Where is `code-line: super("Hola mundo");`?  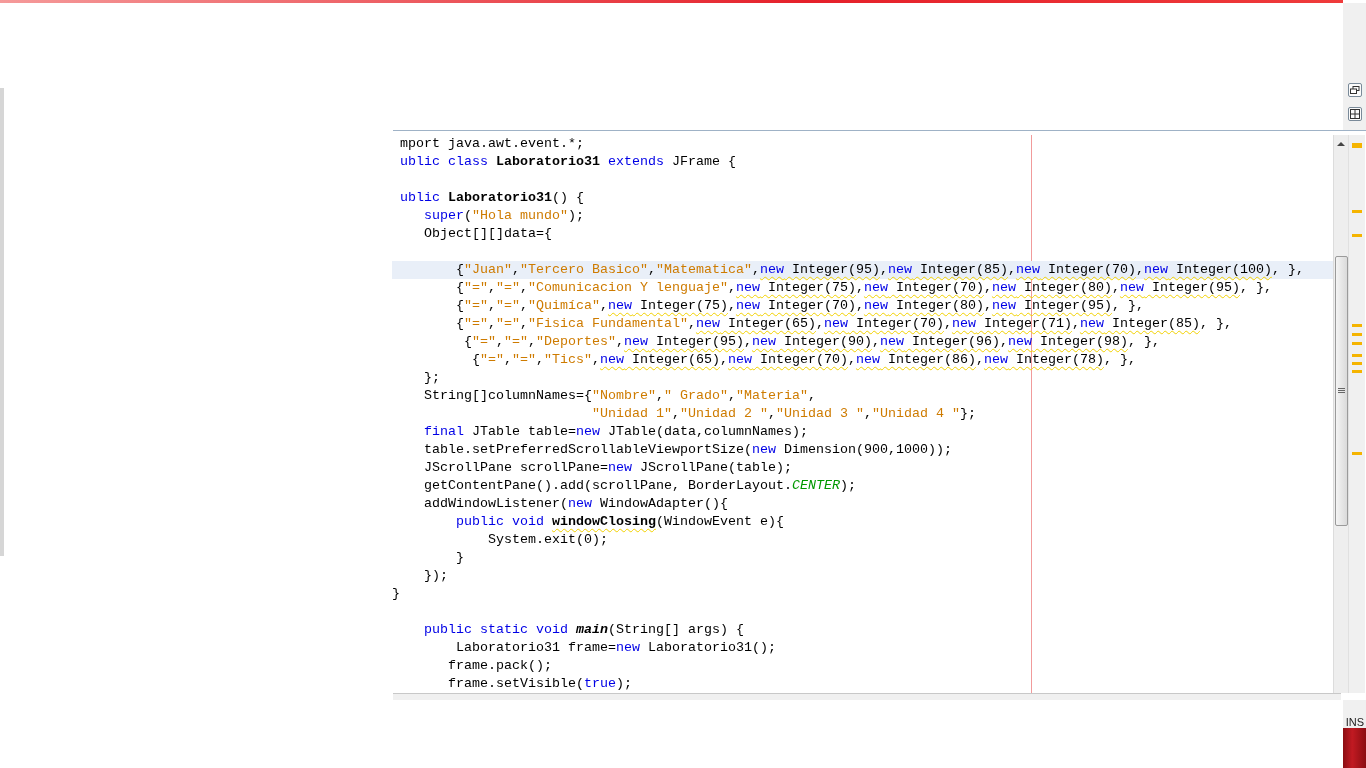 code-line: super("Hola mundo"); is located at coordinates (504, 216).